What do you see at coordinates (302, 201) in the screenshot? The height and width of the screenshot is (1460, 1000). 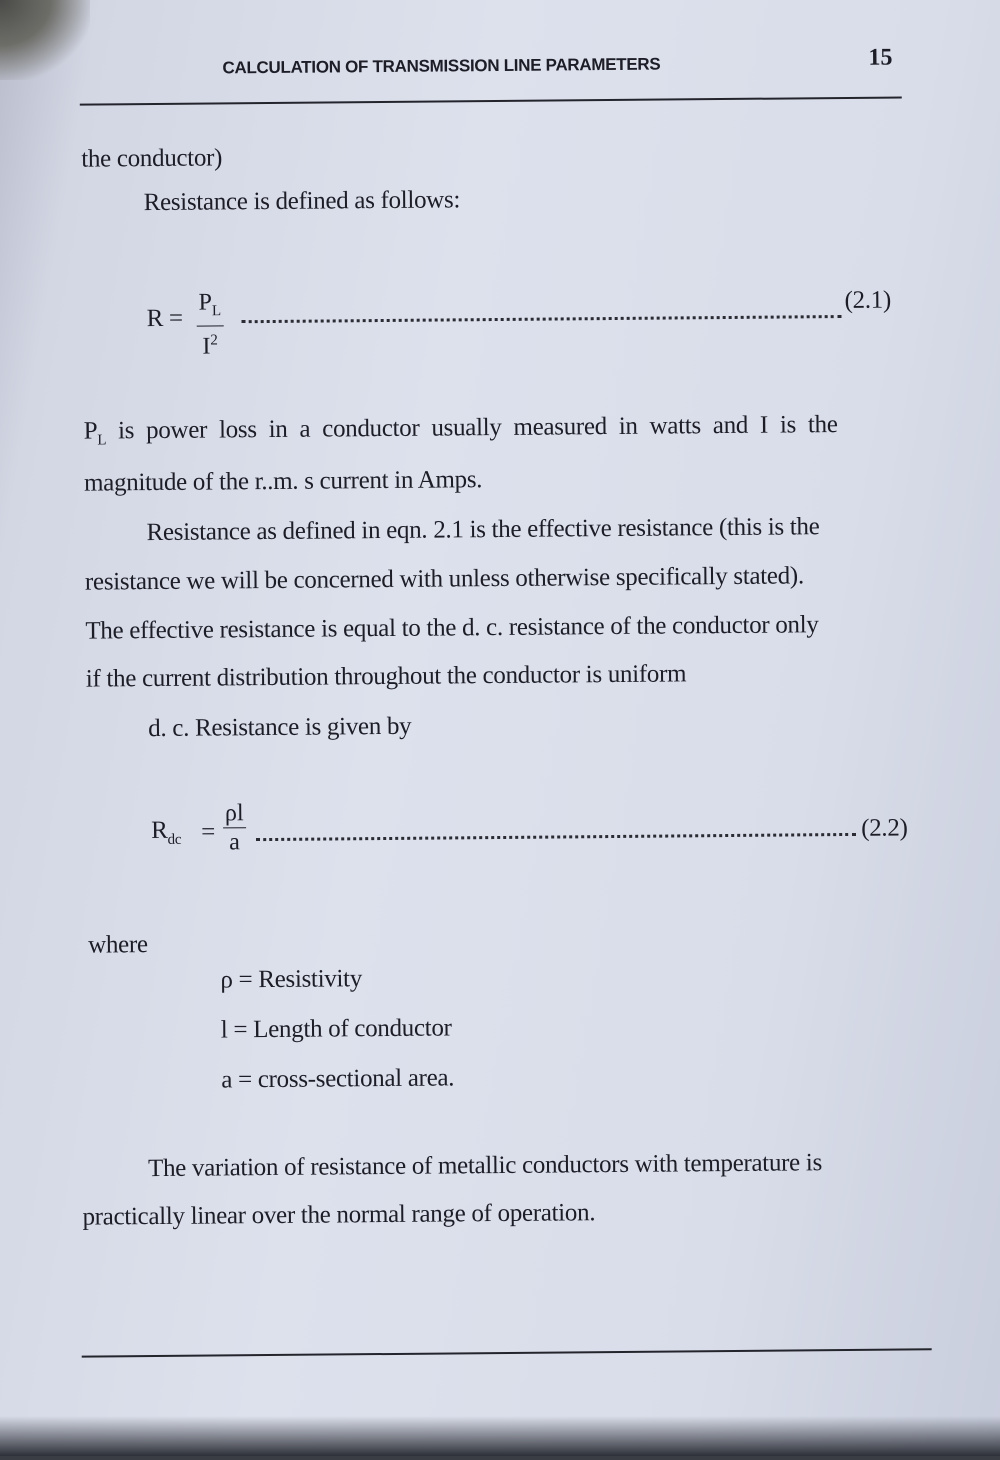 I see `text-line: Resistance is defined as follows:` at bounding box center [302, 201].